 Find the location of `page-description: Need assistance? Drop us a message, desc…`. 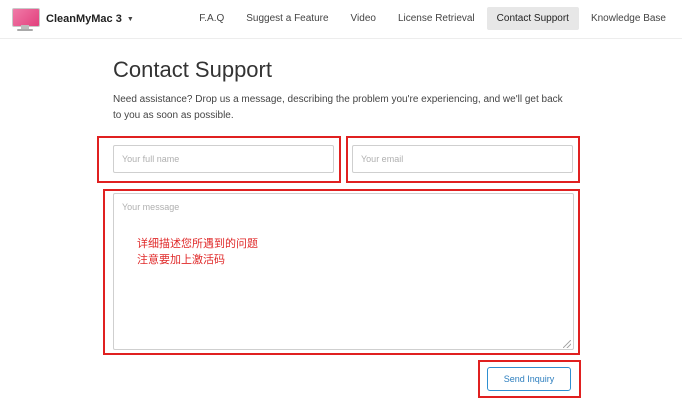

page-description: Need assistance? Drop us a message, desc… is located at coordinates (338, 107).